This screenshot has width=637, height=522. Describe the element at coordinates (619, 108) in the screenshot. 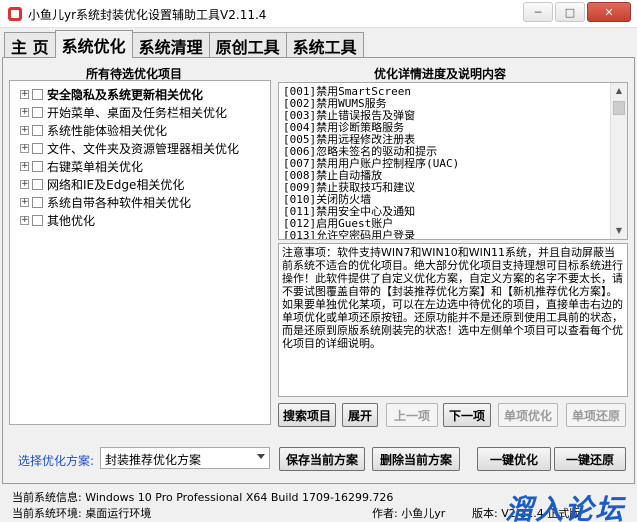

I see `scroll-thumb` at that location.